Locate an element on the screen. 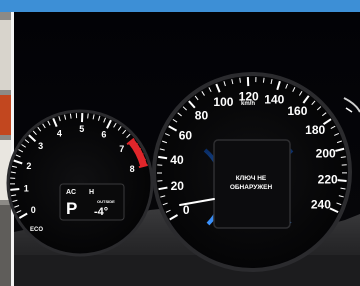  ac-indicator: AC is located at coordinates (71, 192).